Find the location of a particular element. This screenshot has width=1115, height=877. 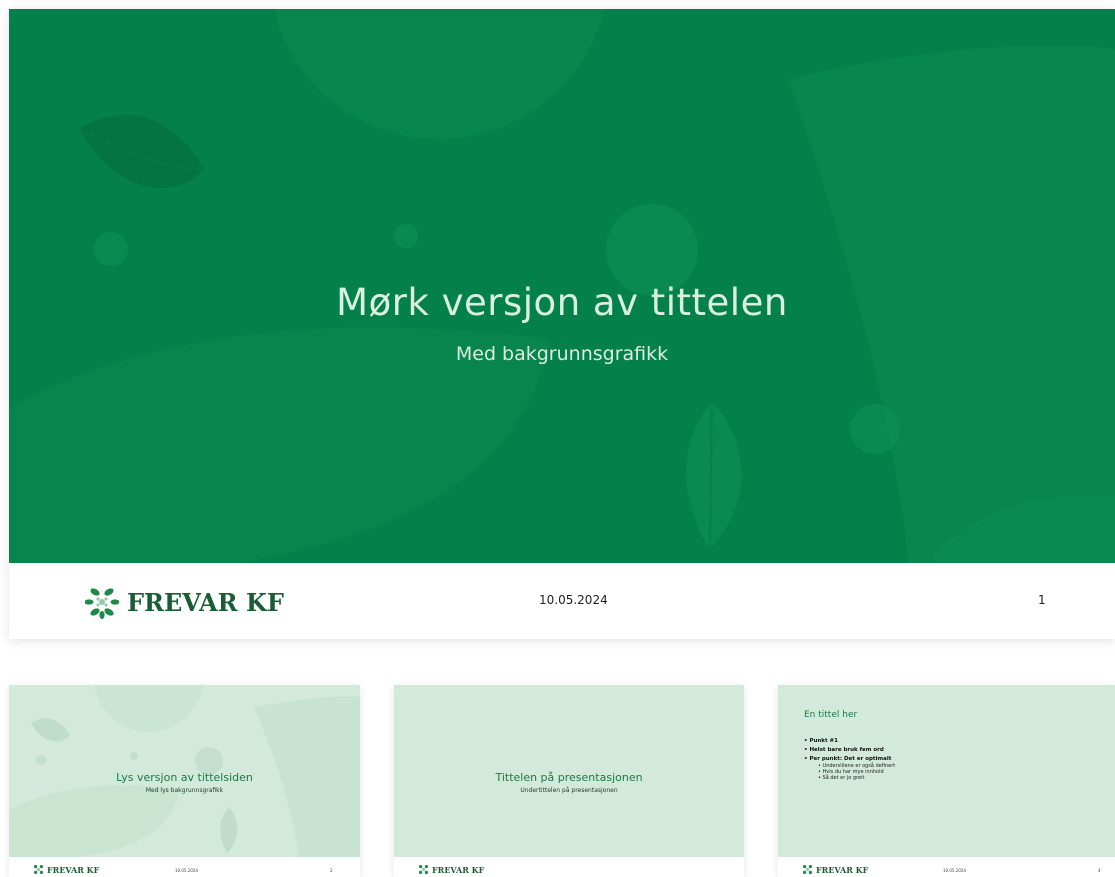

thumbnail-footer: FREVAR KF 10.05.2024 2 is located at coordinates (184, 867).